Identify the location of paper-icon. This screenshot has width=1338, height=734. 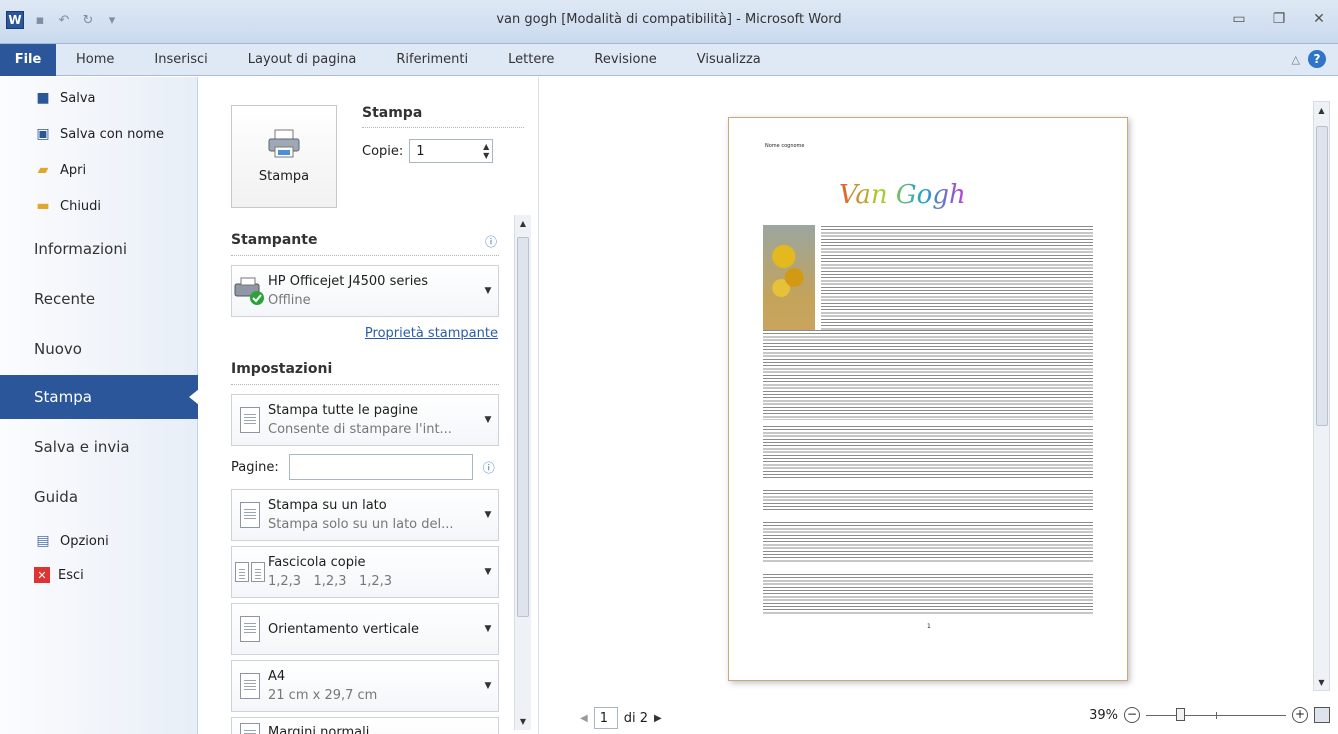
(250, 686).